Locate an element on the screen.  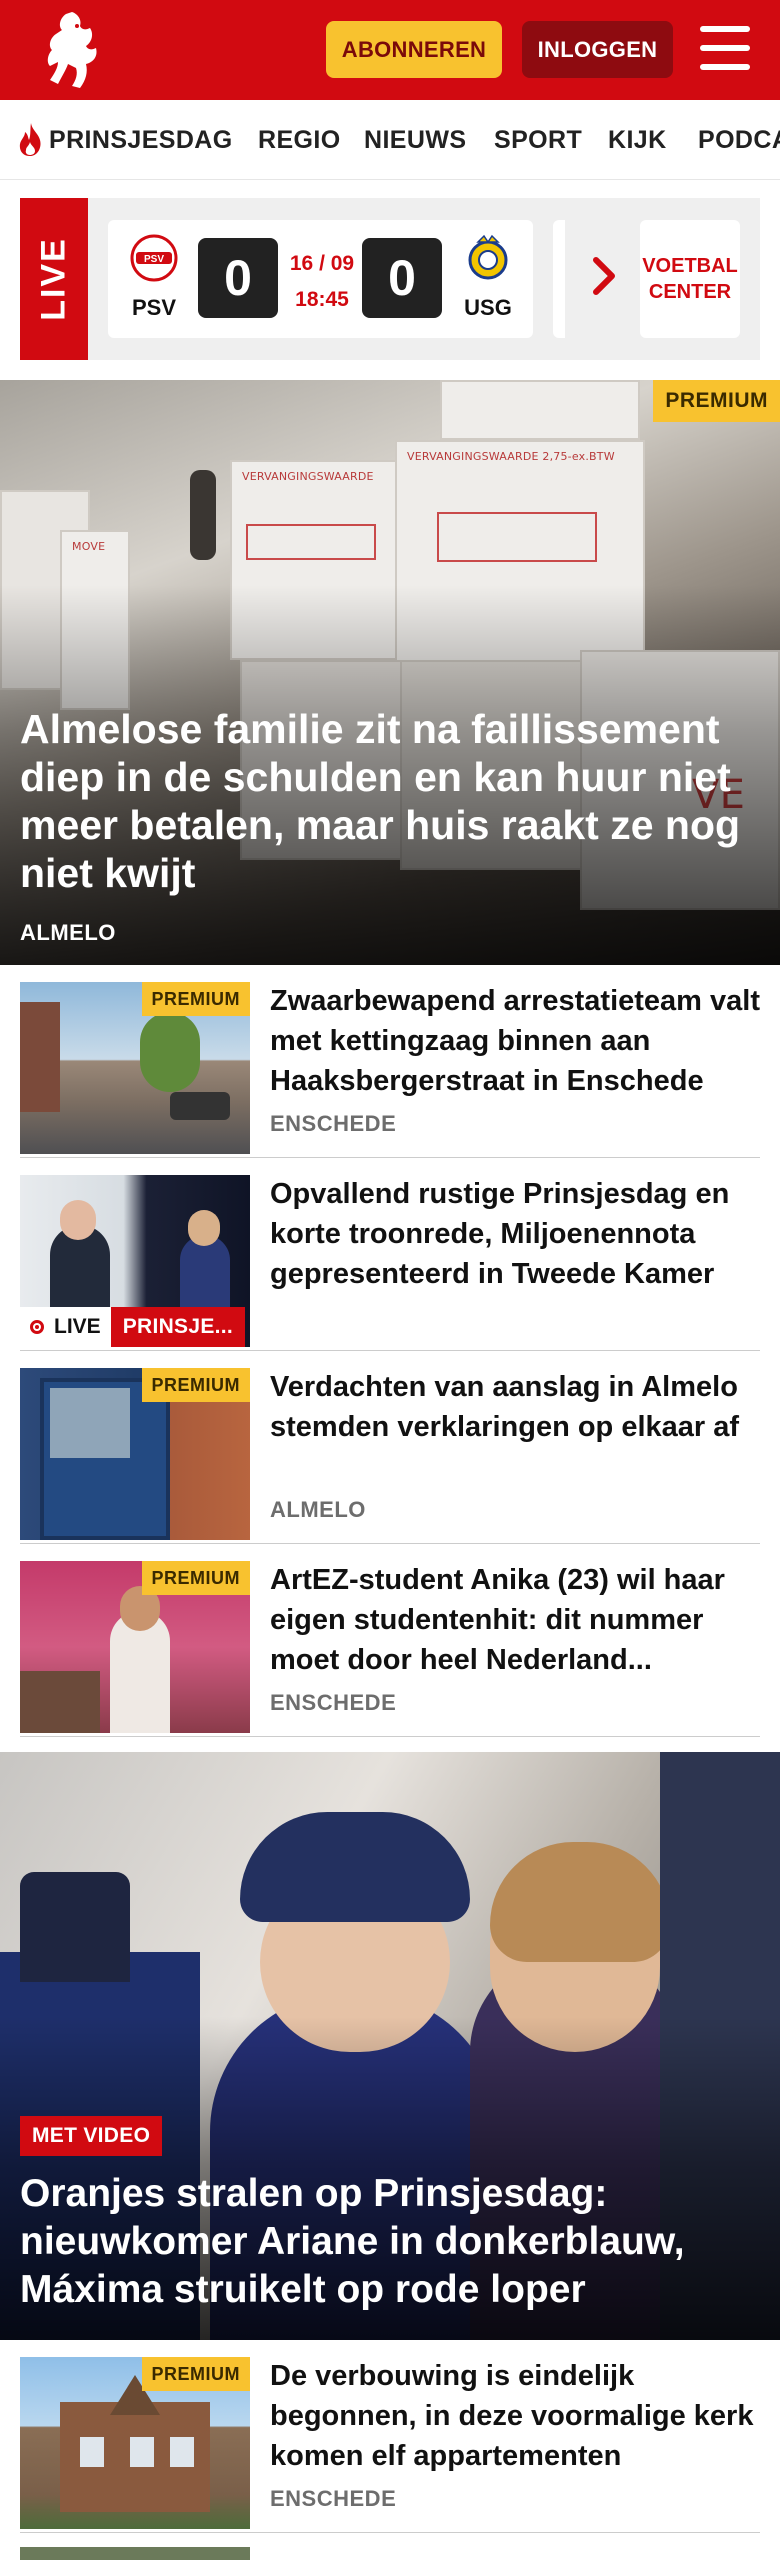
home-score: 0 is located at coordinates (238, 278).